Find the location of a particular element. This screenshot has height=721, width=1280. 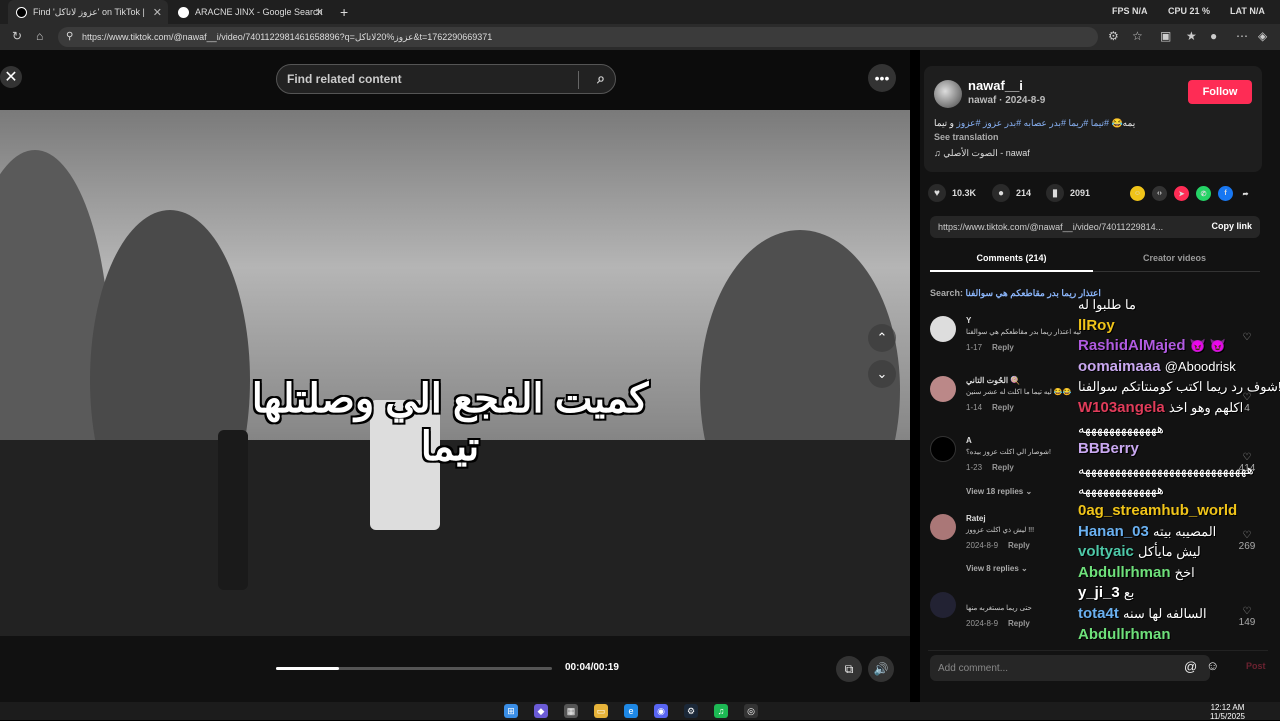

copy-link-button: Copy link is located at coordinates (1231, 226).